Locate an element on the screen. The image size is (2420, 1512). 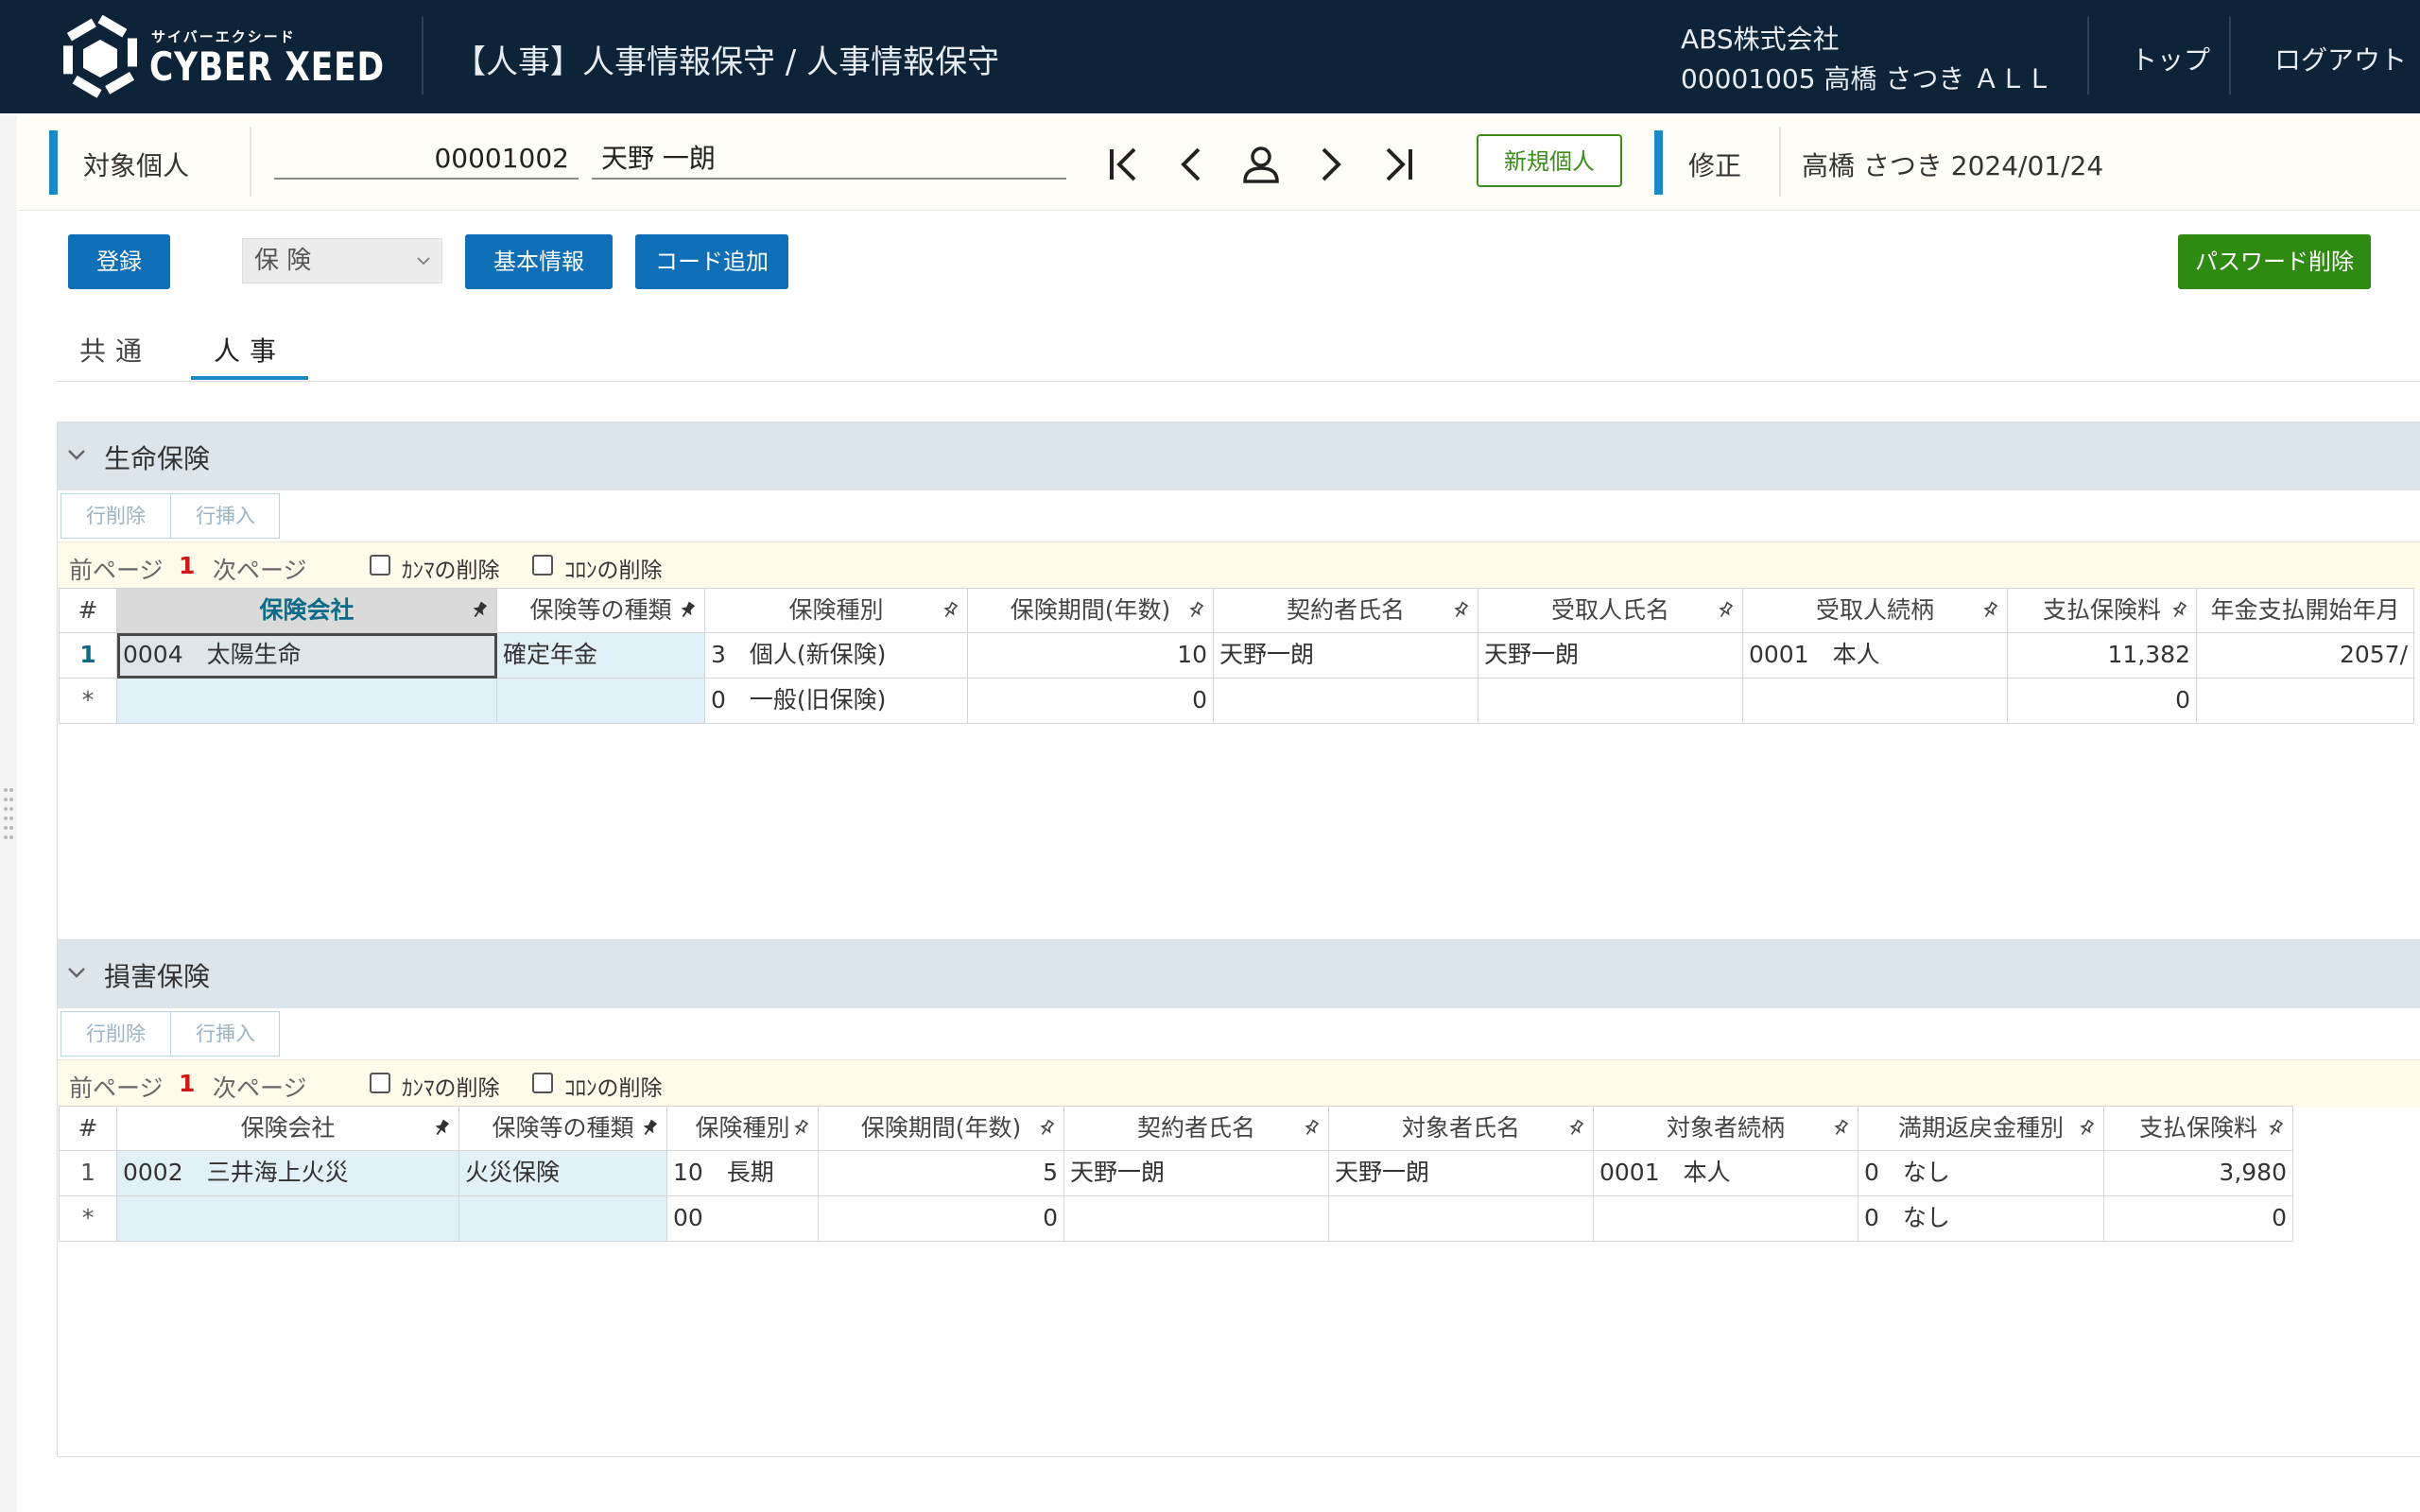
top-link: トップ is located at coordinates (2170, 58).